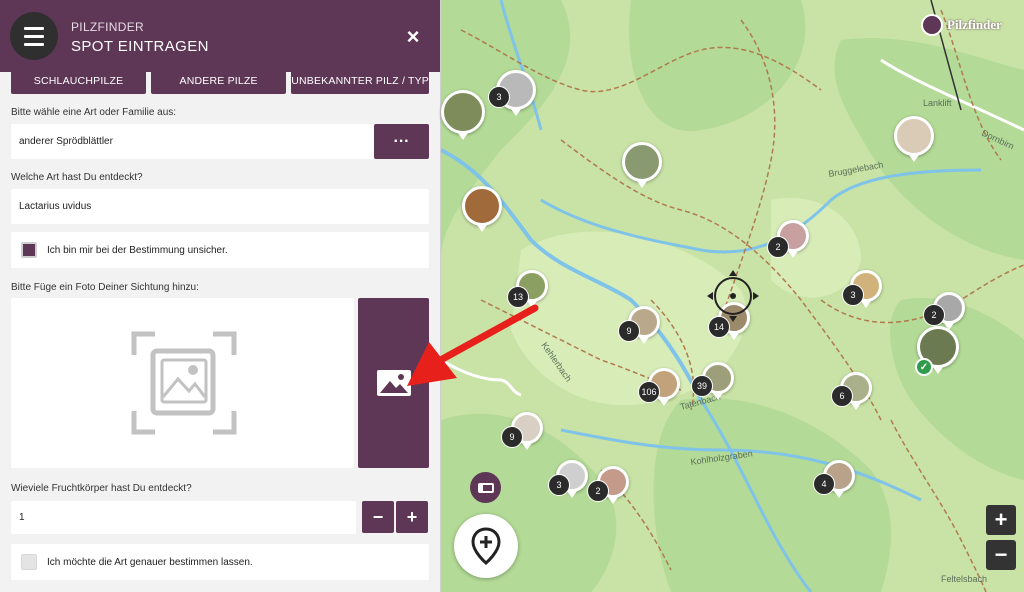  What do you see at coordinates (94, 112) in the screenshot?
I see `species-label: Bitte wähle eine Art oder Familie aus:` at bounding box center [94, 112].